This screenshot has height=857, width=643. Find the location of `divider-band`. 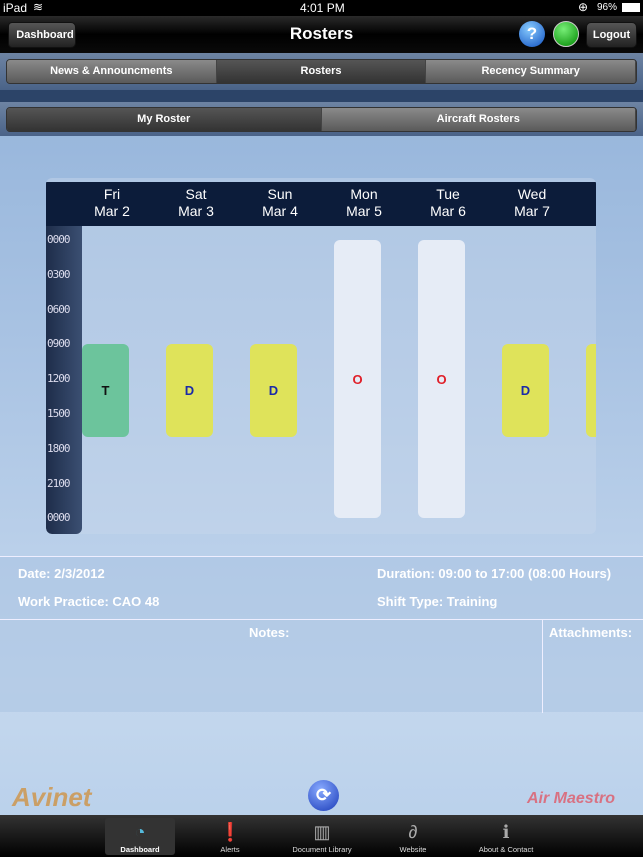

divider-band is located at coordinates (321, 96).